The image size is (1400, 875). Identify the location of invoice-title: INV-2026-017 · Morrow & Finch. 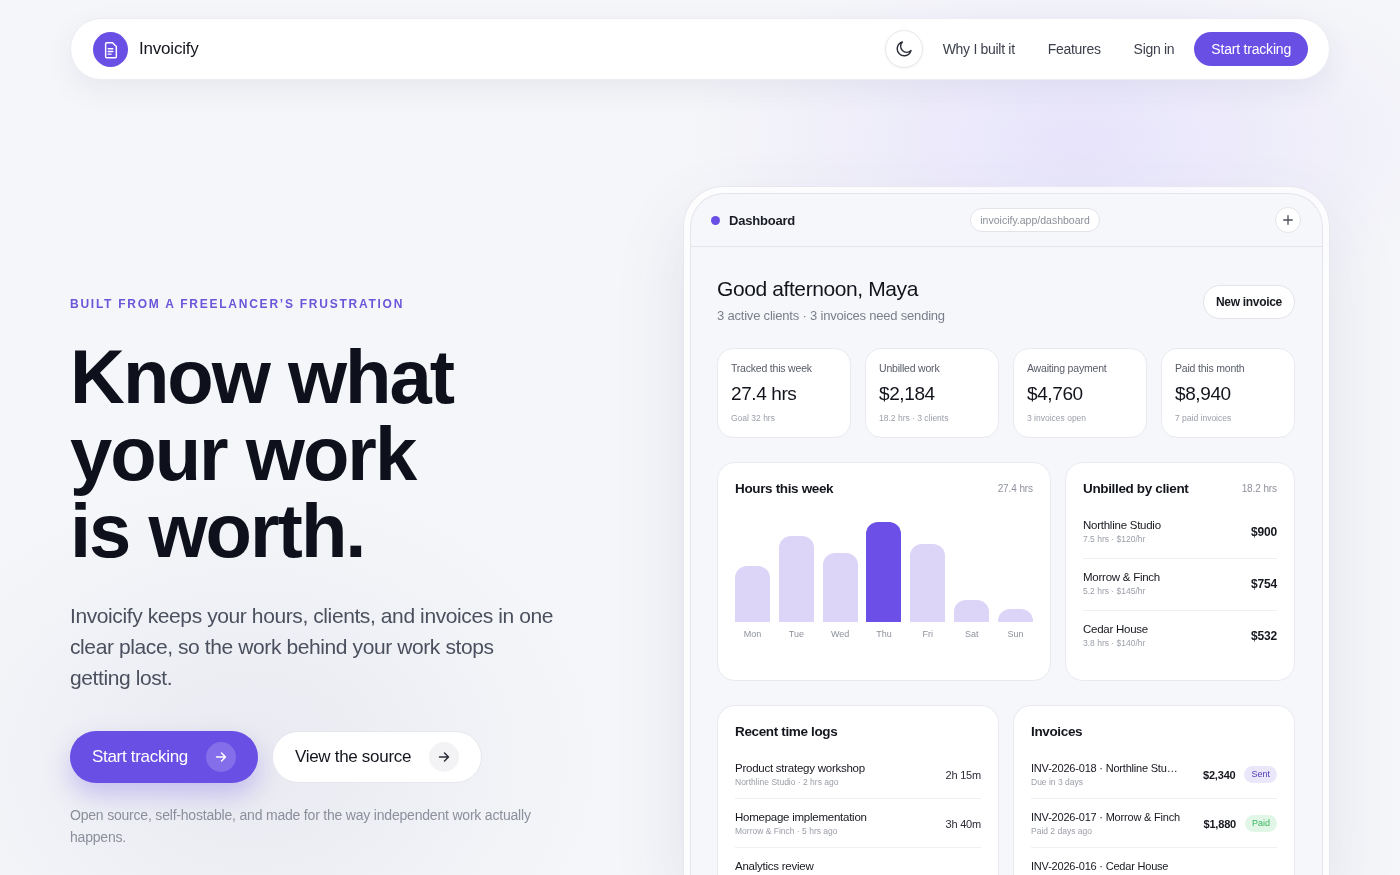
(1105, 817).